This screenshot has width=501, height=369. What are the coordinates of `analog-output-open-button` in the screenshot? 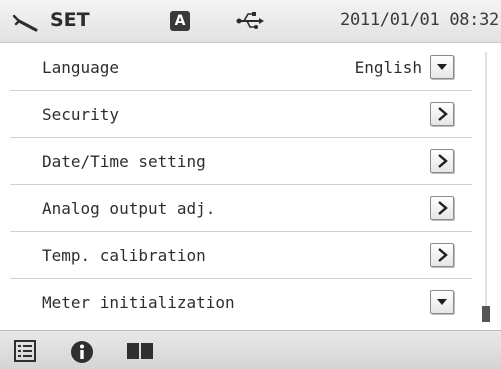 It's located at (442, 208).